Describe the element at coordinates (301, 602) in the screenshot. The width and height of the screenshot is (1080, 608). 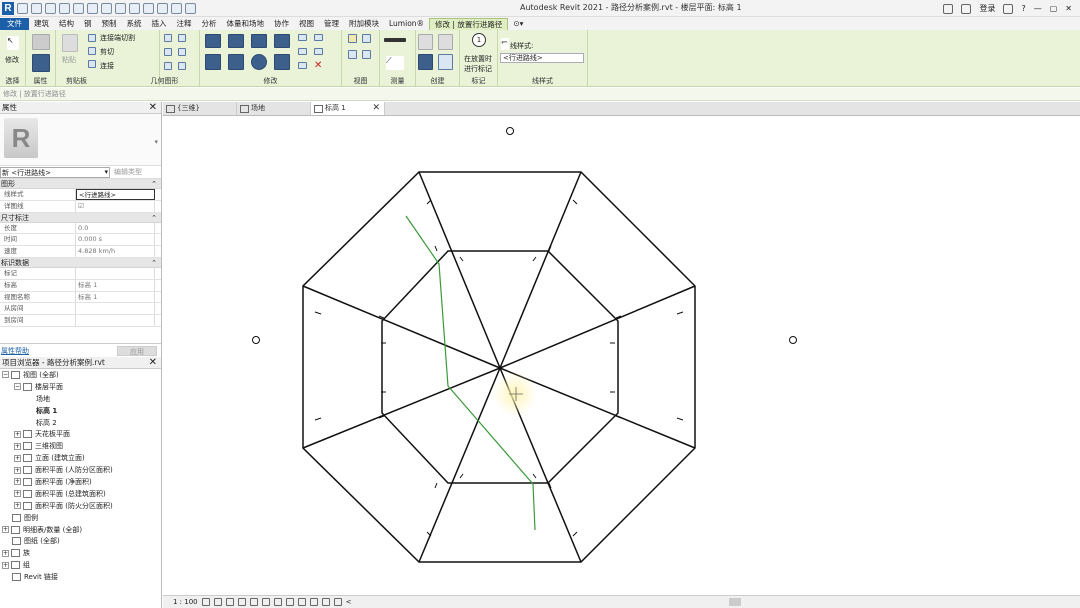
I see `reveal-hidden-icon` at that location.